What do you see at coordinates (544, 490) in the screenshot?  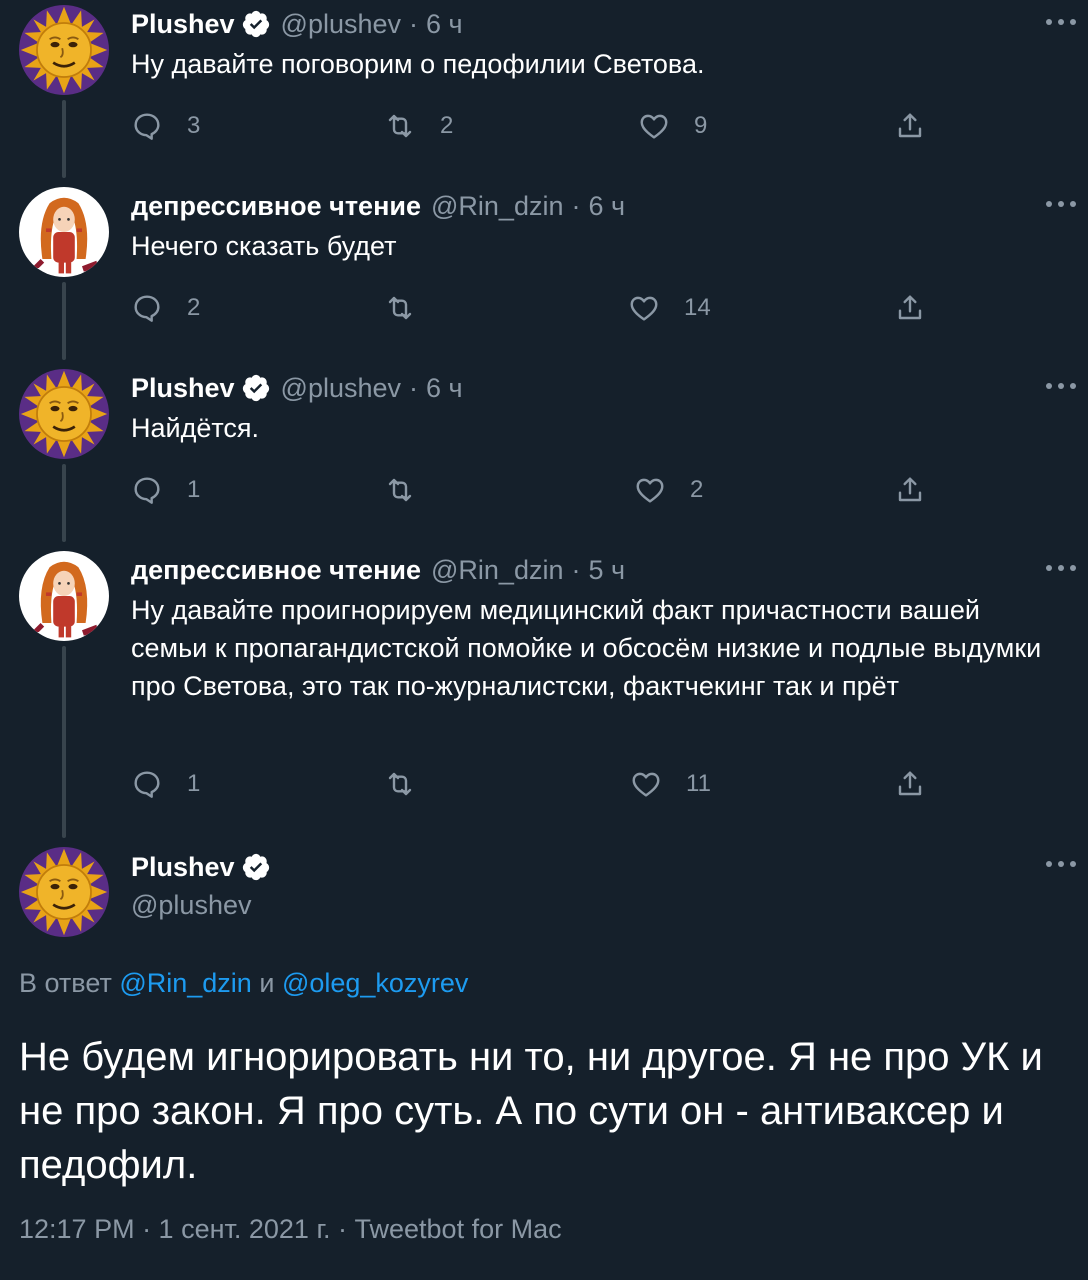 I see `tweet-actions: 1 2` at bounding box center [544, 490].